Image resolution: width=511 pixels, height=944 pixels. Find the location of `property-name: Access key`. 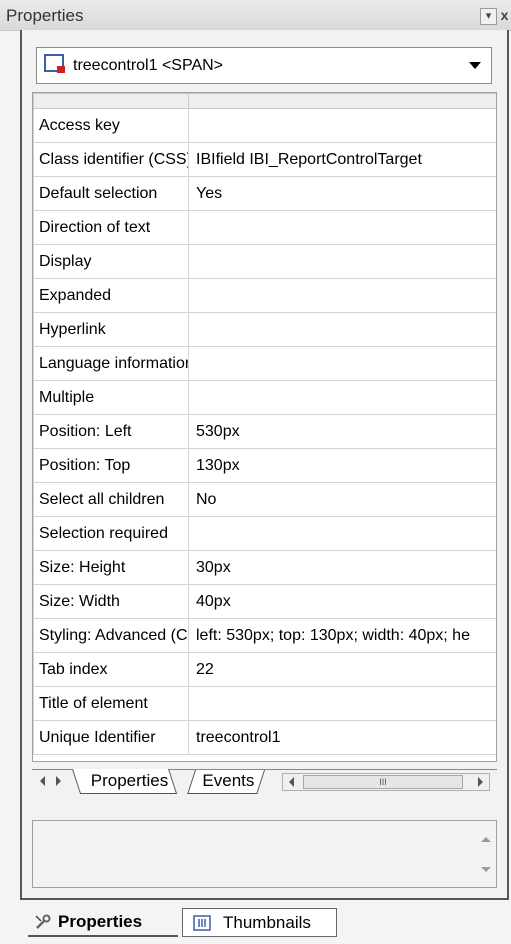

property-name: Access key is located at coordinates (111, 125).